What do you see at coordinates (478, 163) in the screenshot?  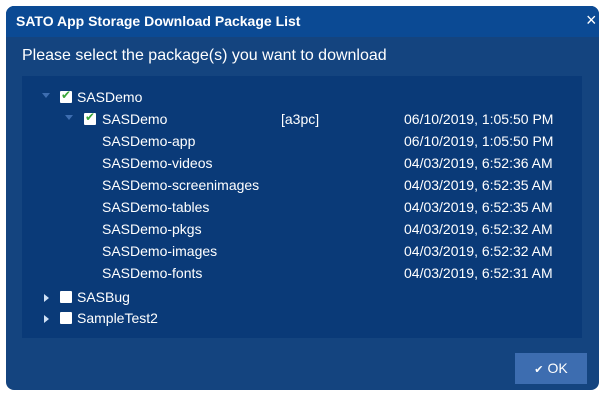 I see `tree-item-date: 04/03/2019, 6:52:36 AM` at bounding box center [478, 163].